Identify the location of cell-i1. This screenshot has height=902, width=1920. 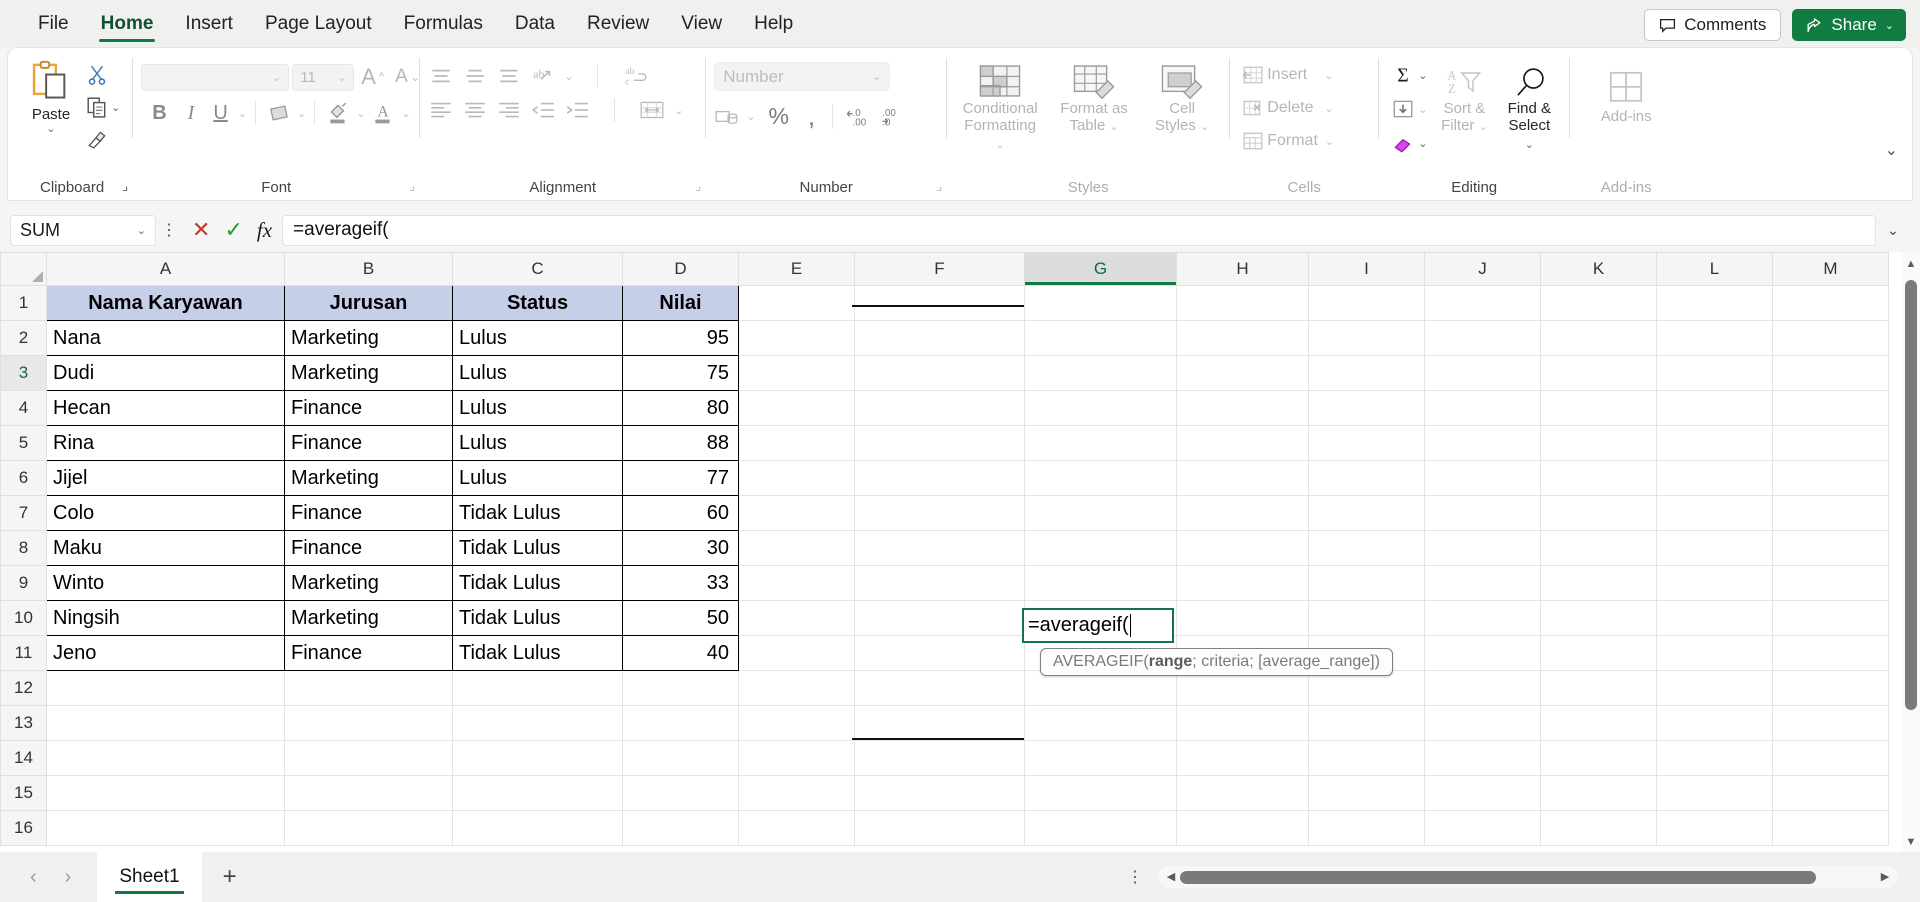
(1366, 303).